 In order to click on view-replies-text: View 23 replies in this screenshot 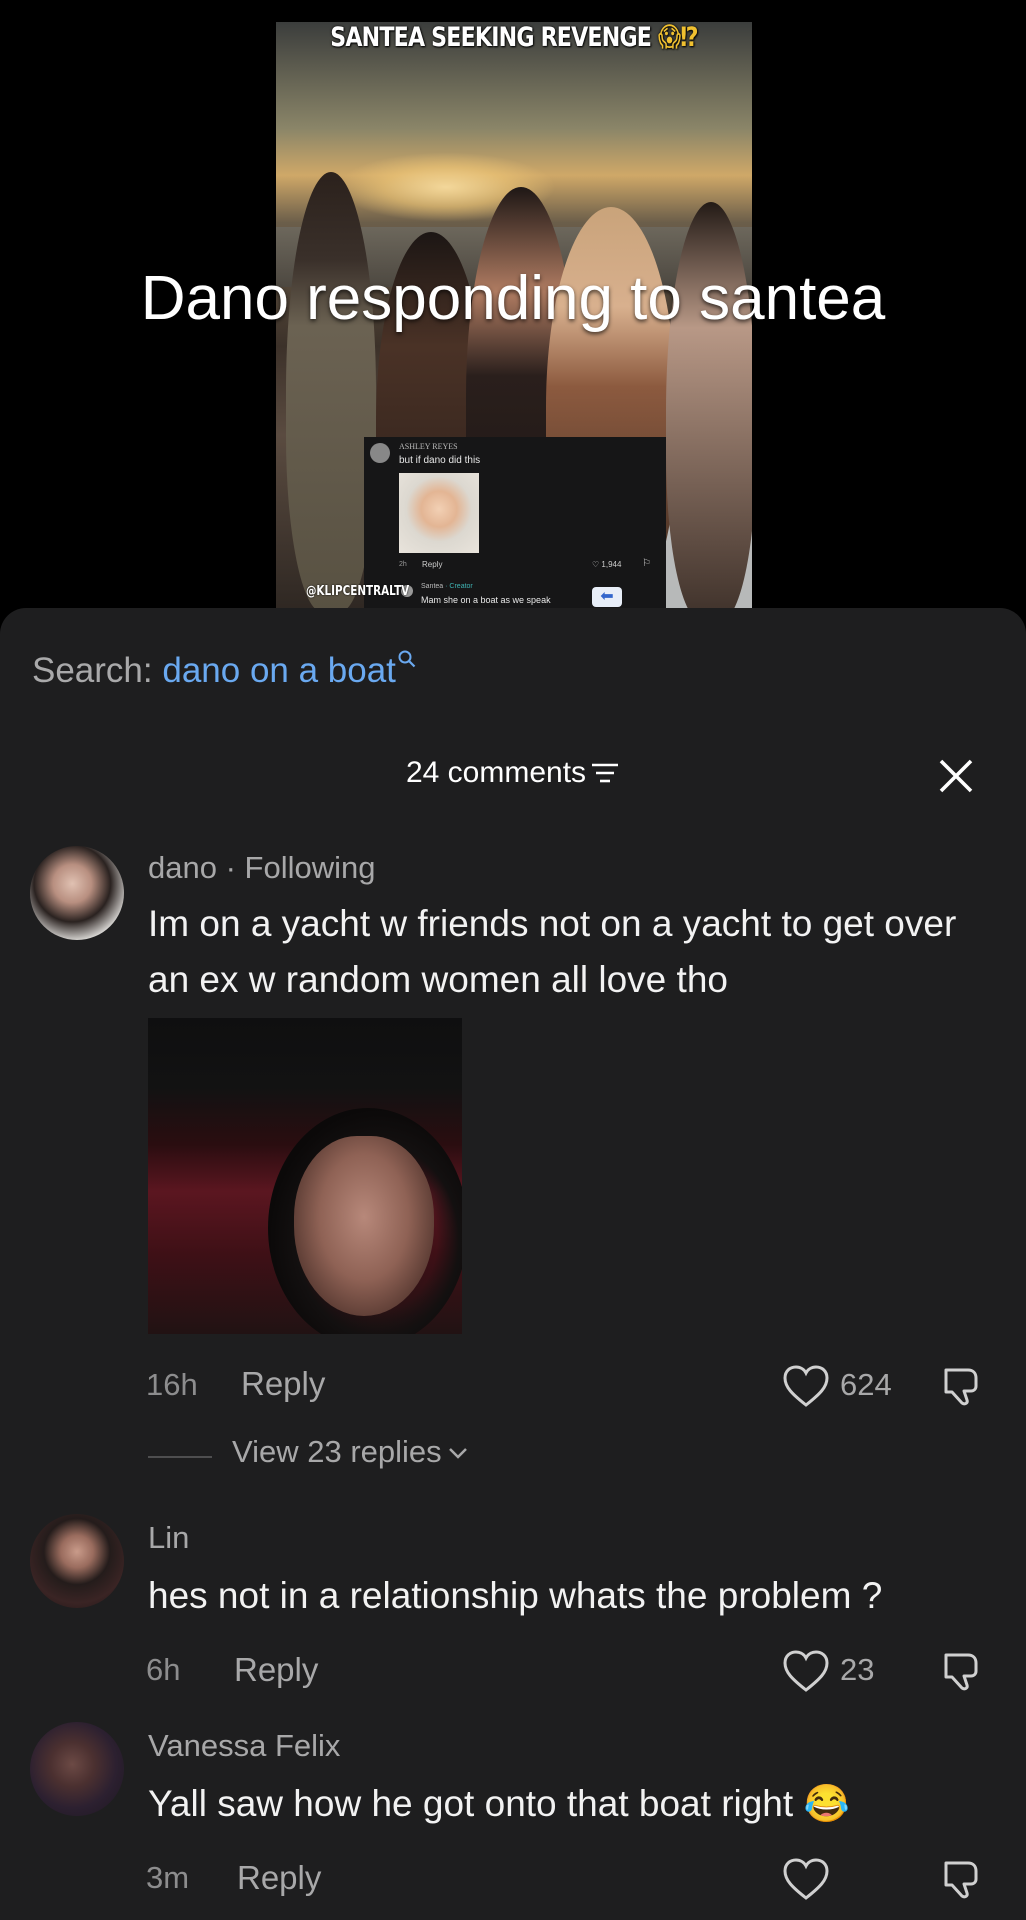, I will do `click(337, 1451)`.